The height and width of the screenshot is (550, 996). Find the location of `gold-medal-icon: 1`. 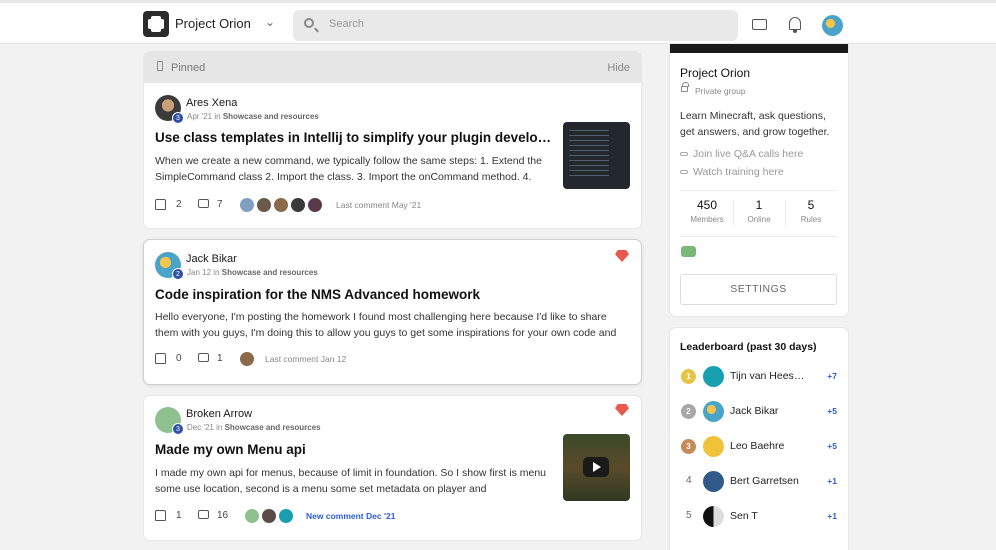

gold-medal-icon: 1 is located at coordinates (688, 376).